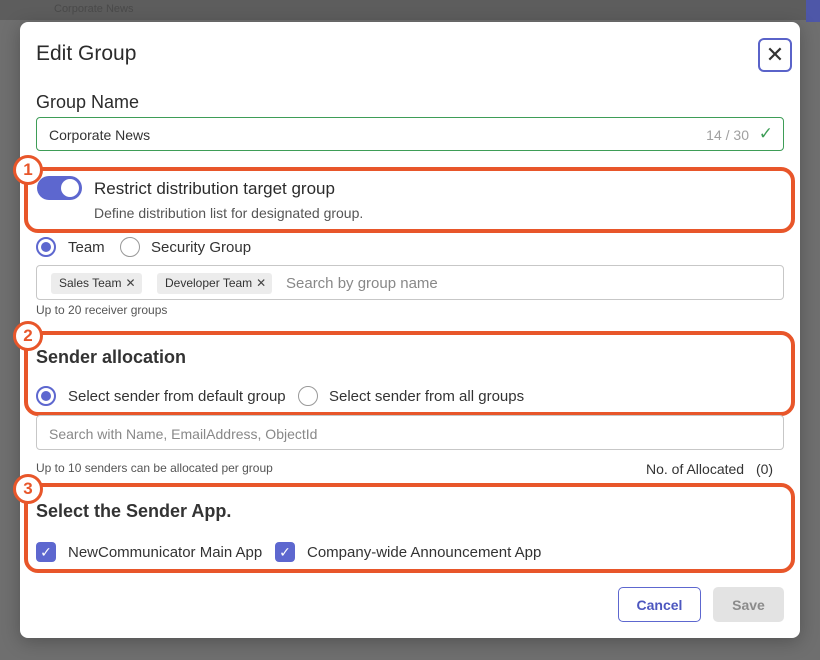  What do you see at coordinates (102, 310) in the screenshot?
I see `receiver-hint: Up to 20 receiver groups` at bounding box center [102, 310].